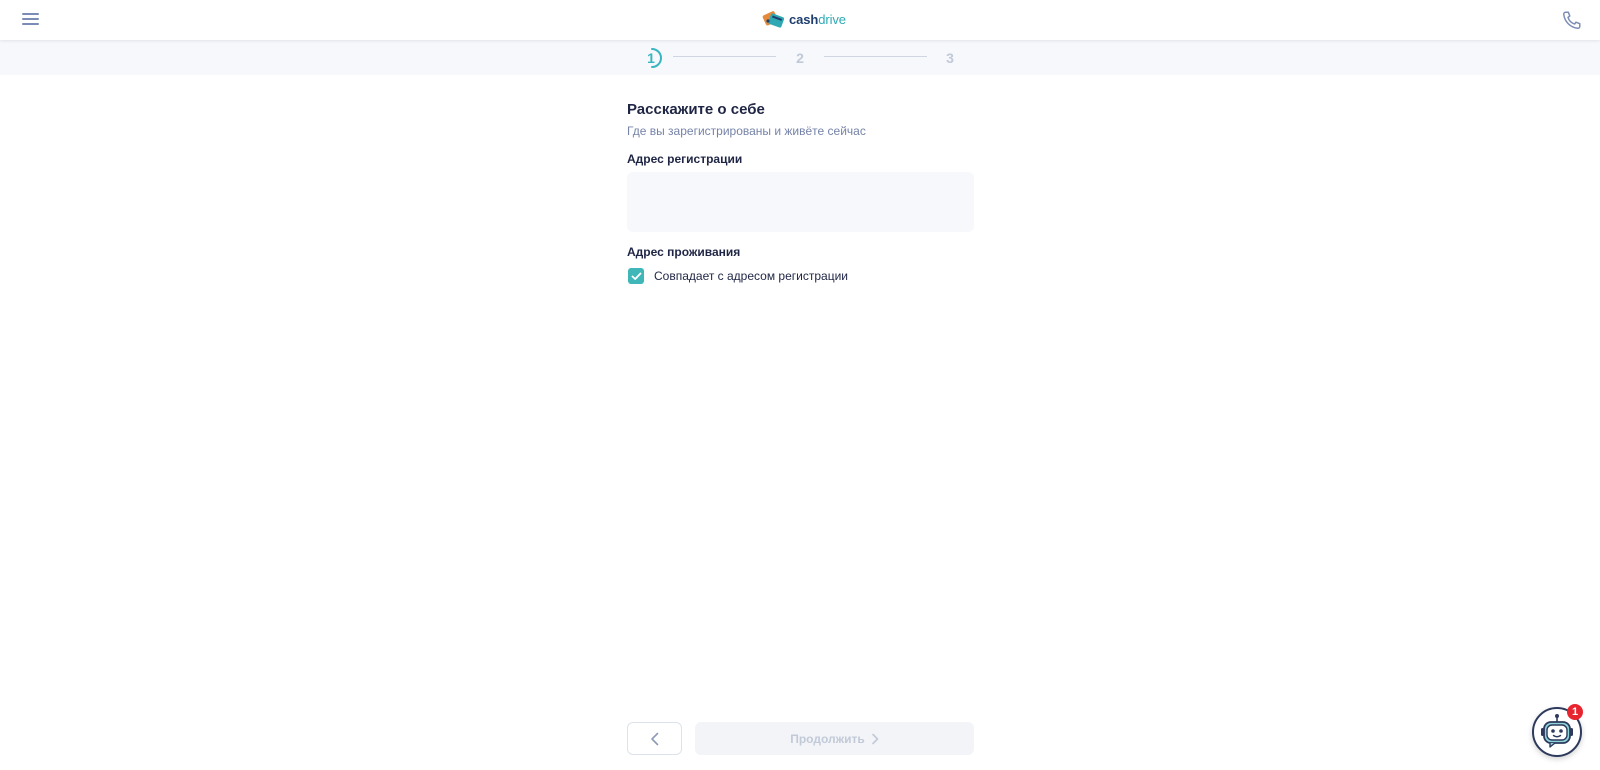  Describe the element at coordinates (1575, 712) in the screenshot. I see `chat-notification-badge: 1` at that location.